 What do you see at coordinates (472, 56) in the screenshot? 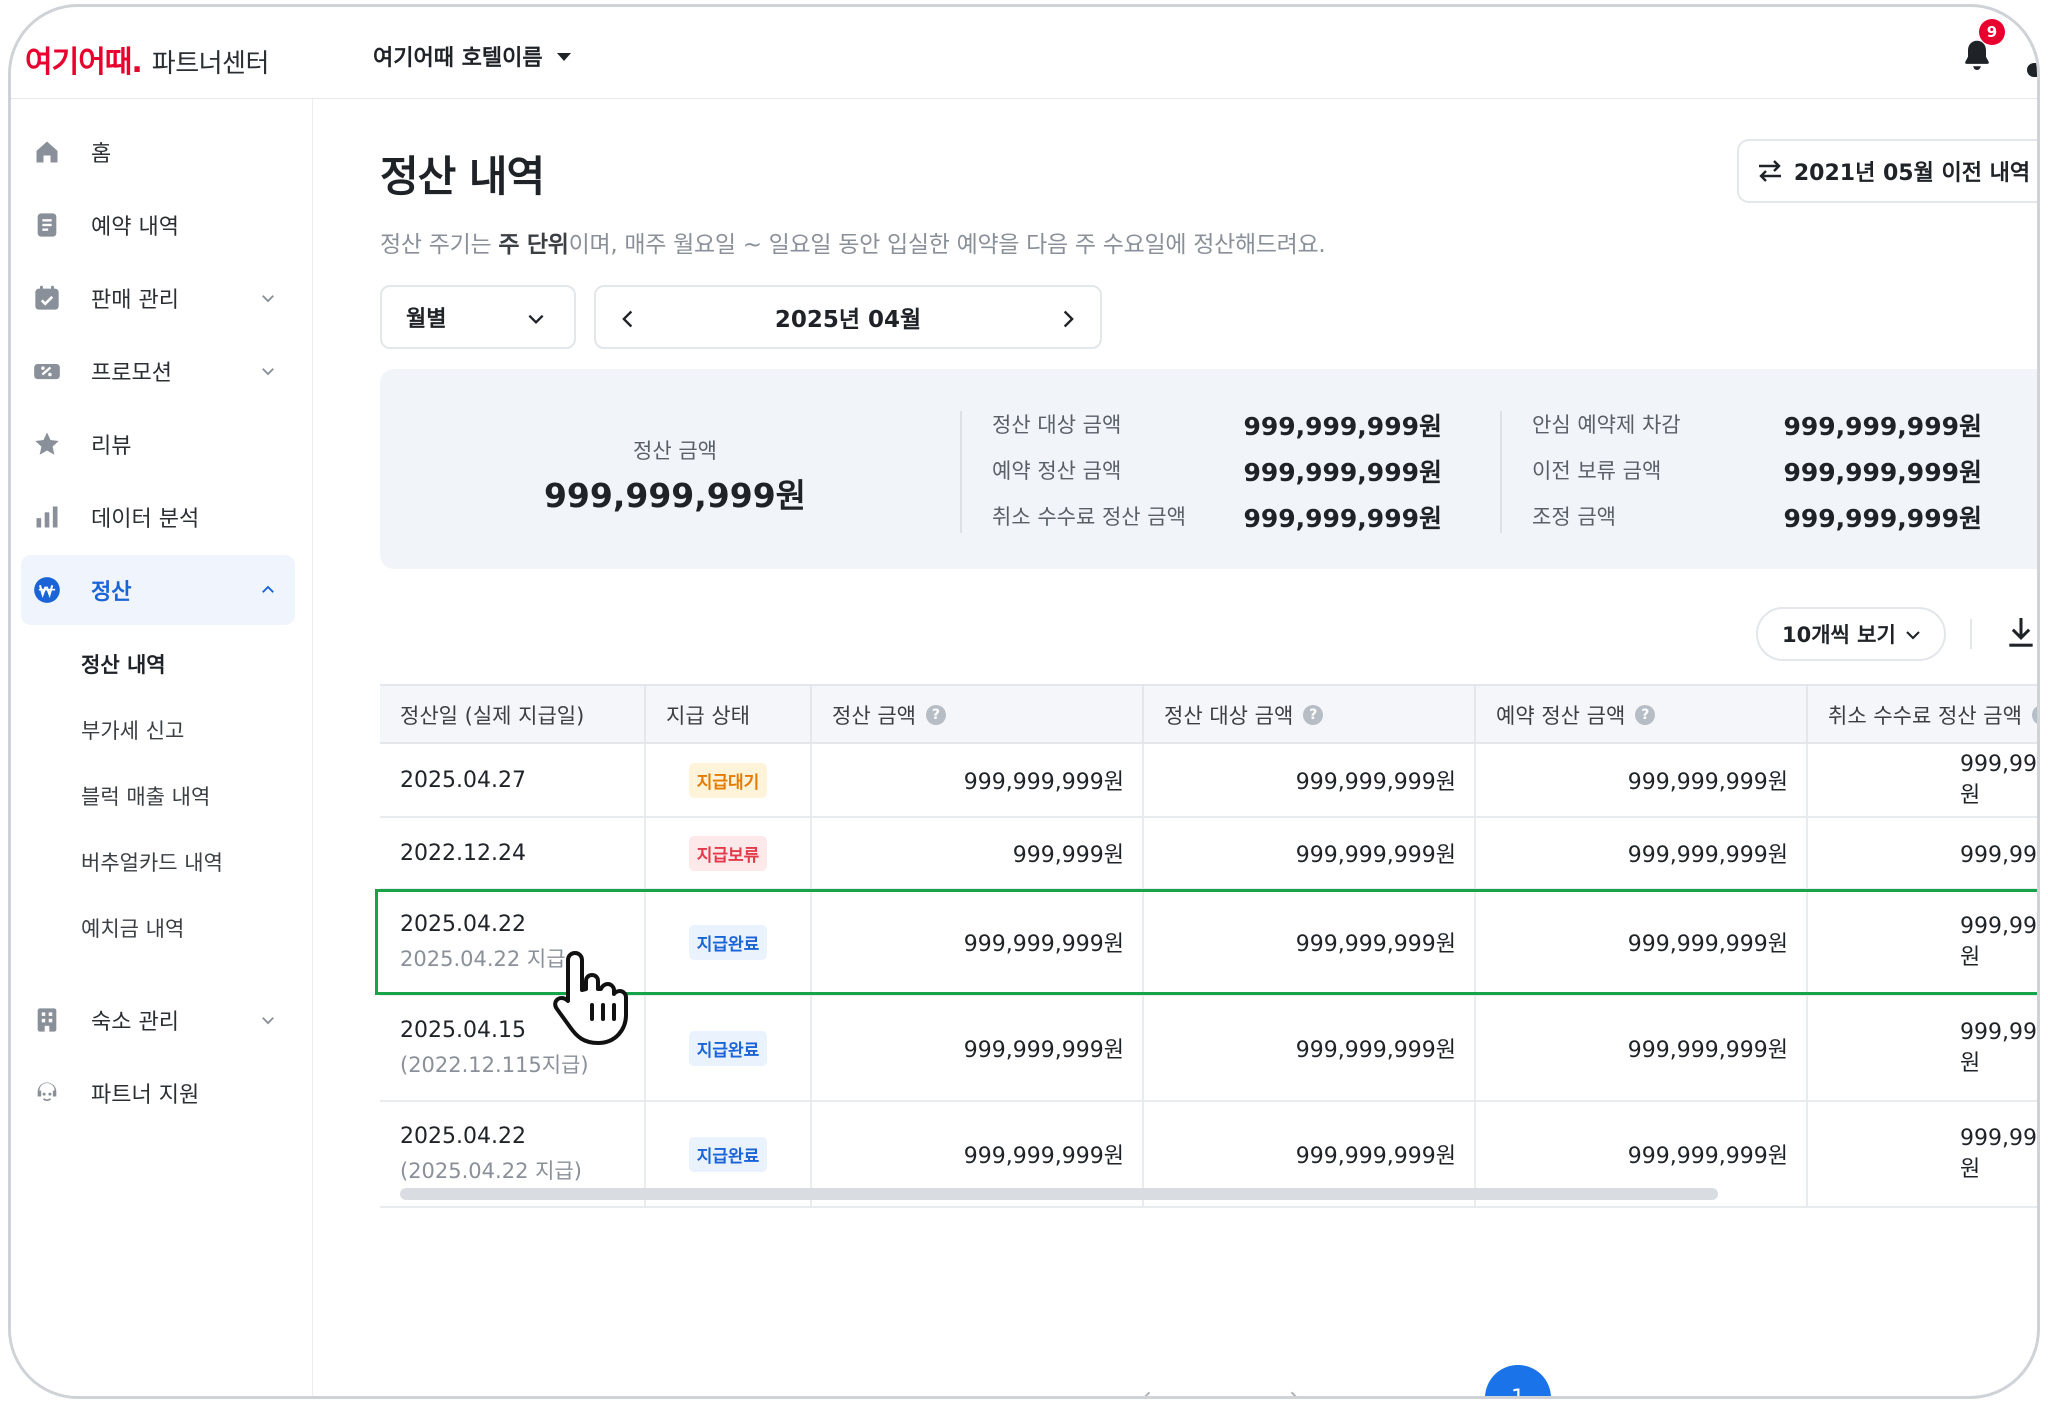
I see `hotel-selector: 여기어때 호텔이름` at bounding box center [472, 56].